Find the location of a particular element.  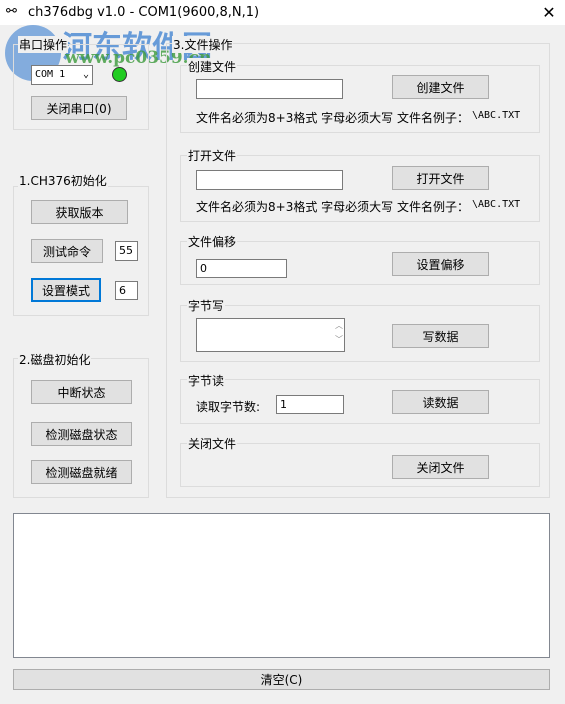

mode-value-input: 6 is located at coordinates (126, 290).